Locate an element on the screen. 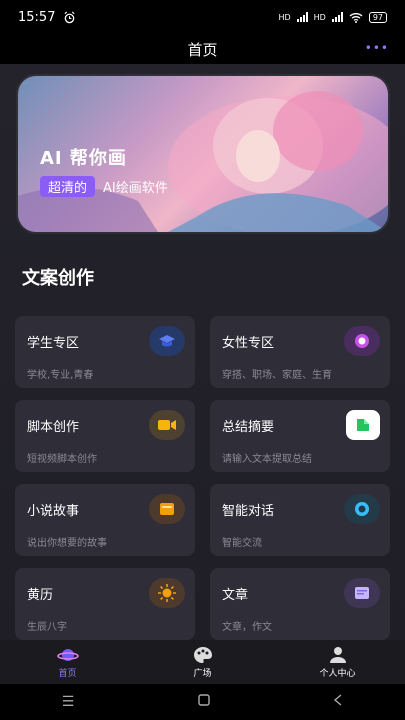 This screenshot has width=405, height=720. system-nav-bar: ☰ is located at coordinates (202, 702).